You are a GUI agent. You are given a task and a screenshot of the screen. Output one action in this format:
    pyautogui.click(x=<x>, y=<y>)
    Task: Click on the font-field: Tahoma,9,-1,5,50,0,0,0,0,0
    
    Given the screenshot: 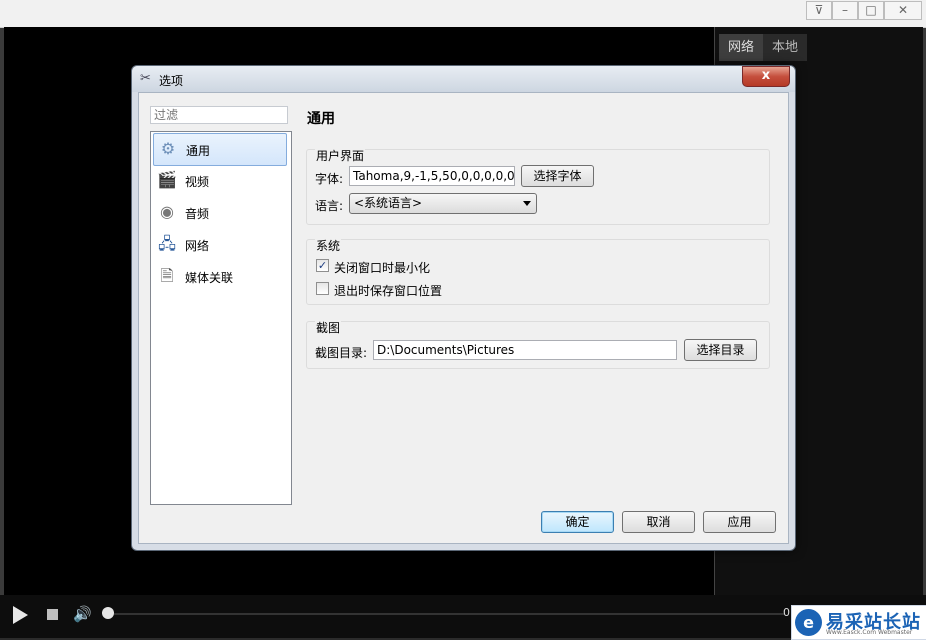 What is the action you would take?
    pyautogui.click(x=432, y=176)
    